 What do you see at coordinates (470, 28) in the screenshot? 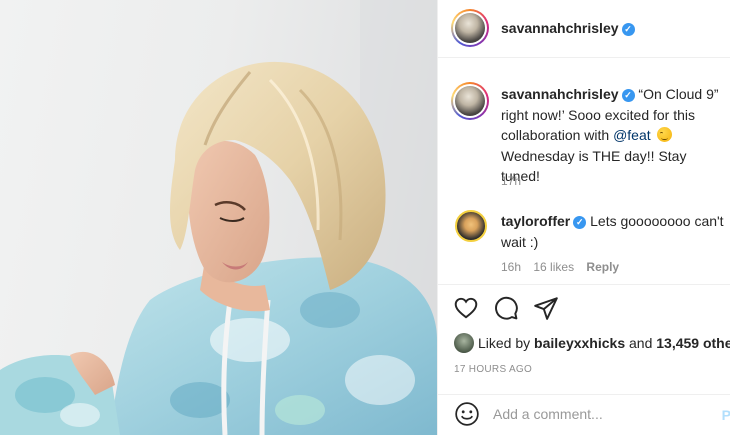
I see `author-avatar` at bounding box center [470, 28].